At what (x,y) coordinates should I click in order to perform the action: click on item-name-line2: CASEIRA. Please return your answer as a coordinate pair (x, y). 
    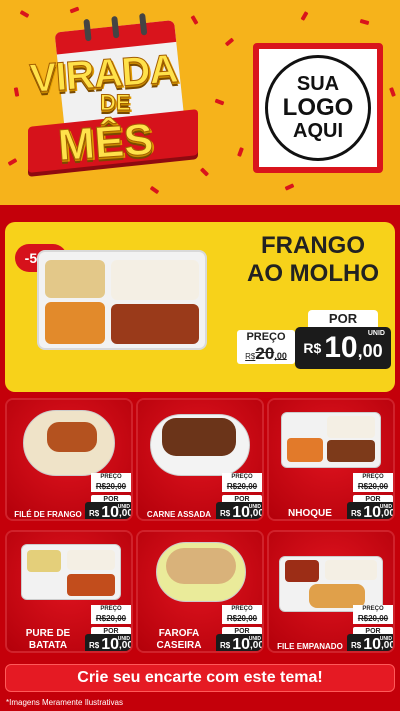
    Looking at the image, I should click on (179, 645).